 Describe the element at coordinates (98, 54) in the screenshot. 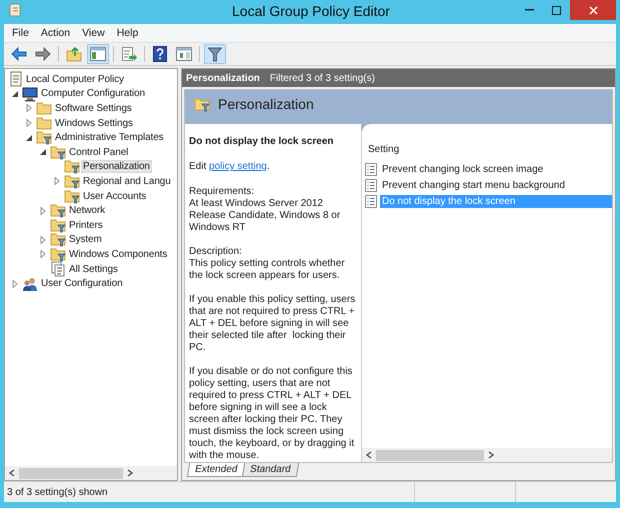

I see `console-tree-icon` at that location.